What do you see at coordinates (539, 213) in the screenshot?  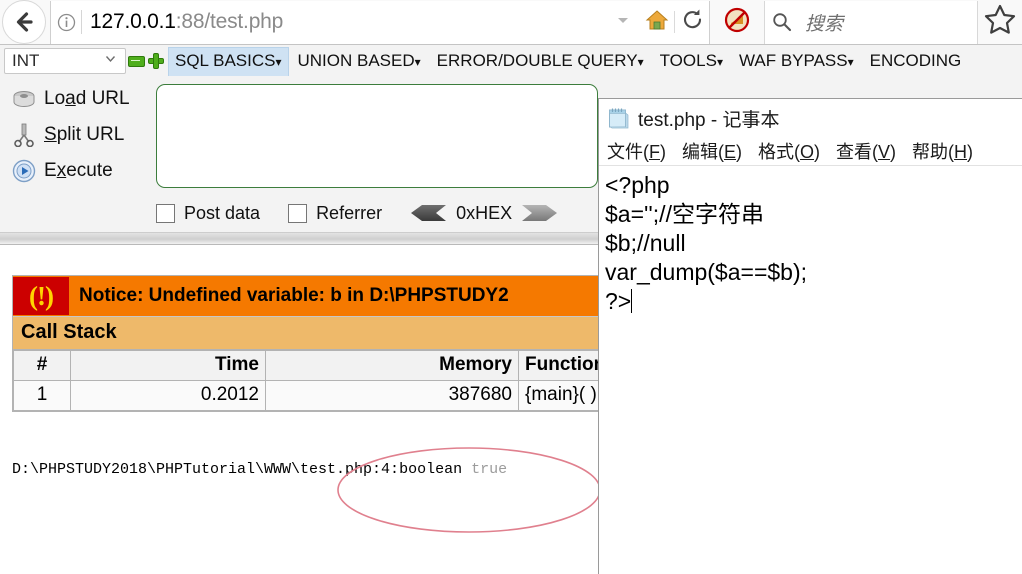 I see `hex-encode-button` at bounding box center [539, 213].